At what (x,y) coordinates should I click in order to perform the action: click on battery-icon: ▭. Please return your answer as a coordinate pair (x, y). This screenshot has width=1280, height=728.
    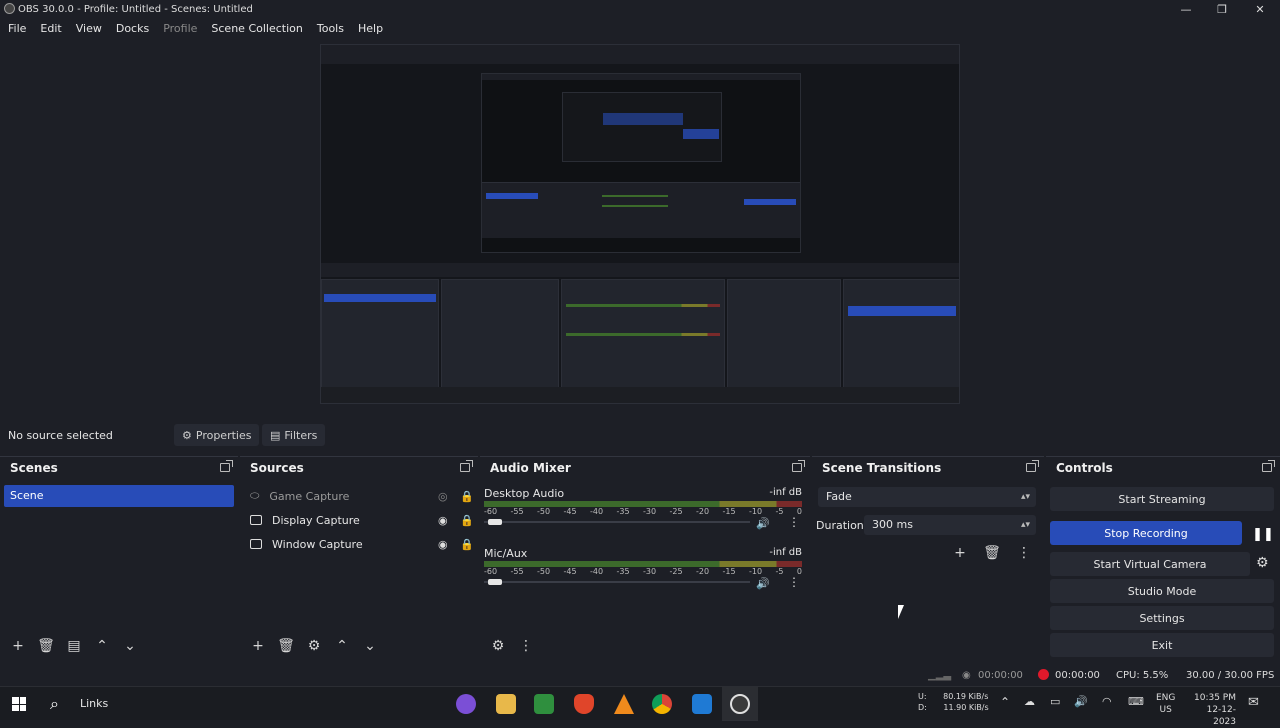
    Looking at the image, I should click on (1055, 701).